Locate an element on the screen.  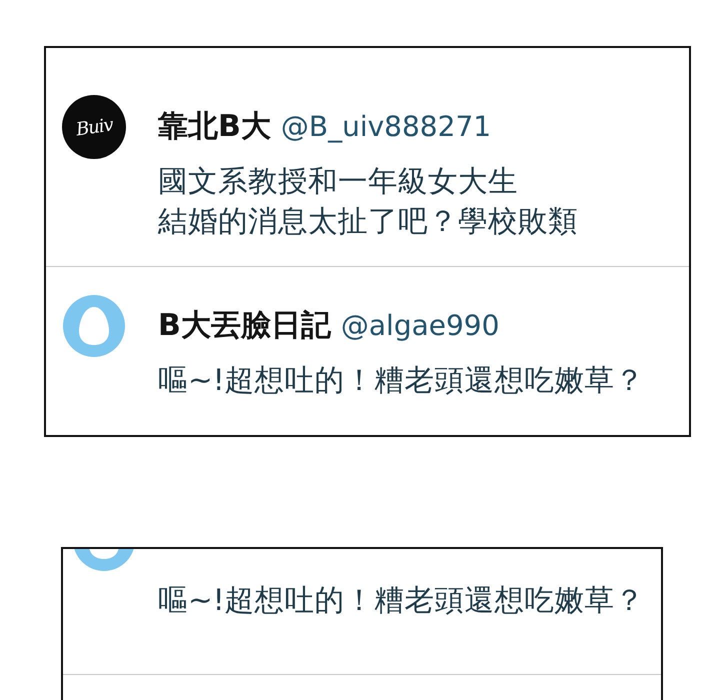
user-handle: @algae990 is located at coordinates (420, 326).